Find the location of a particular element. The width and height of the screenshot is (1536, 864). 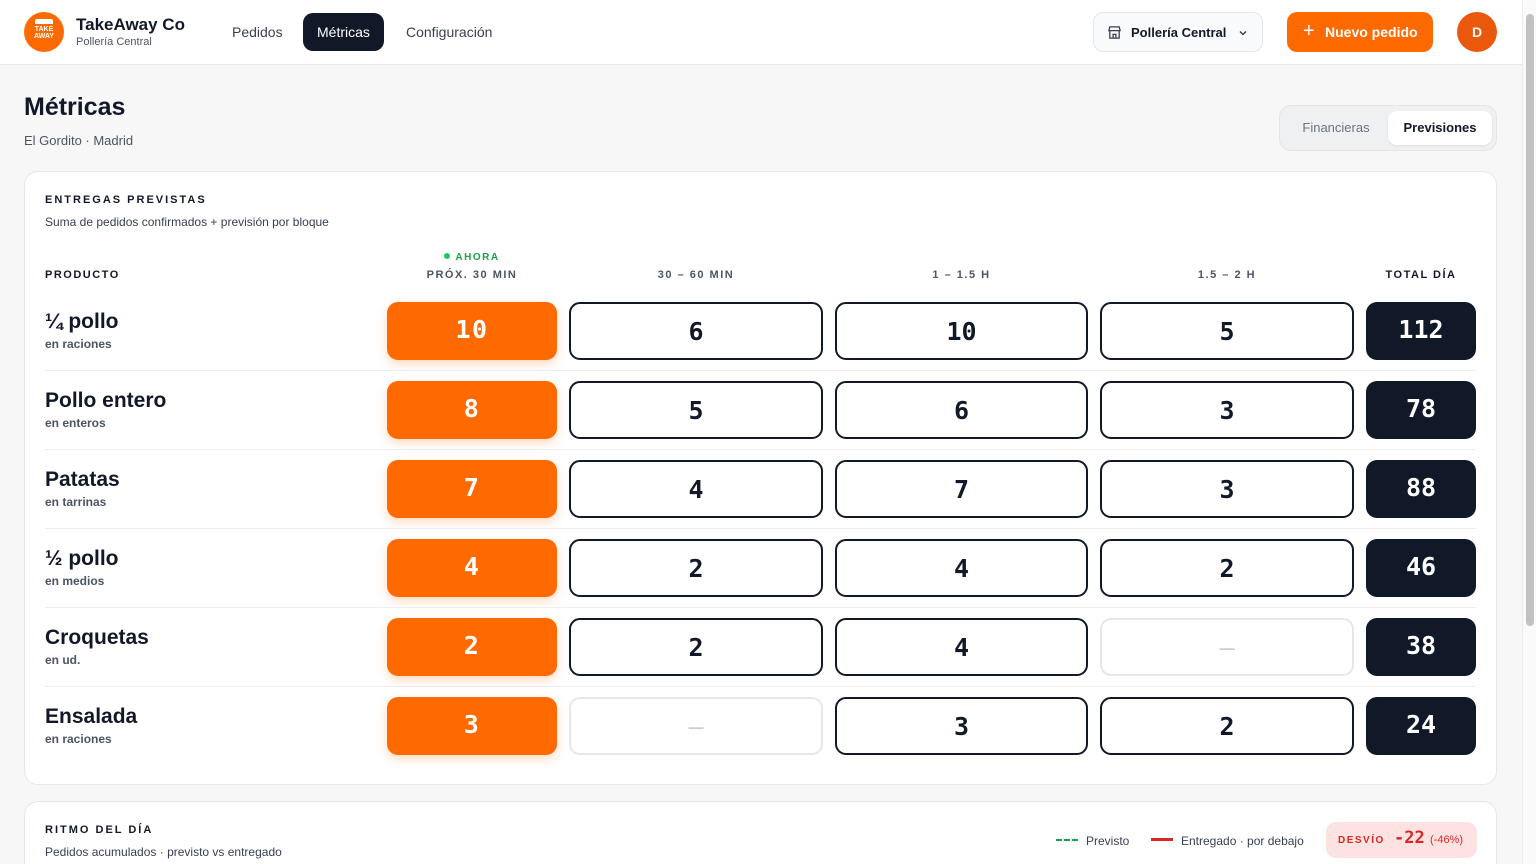

product-name: Croquetas is located at coordinates (97, 637).